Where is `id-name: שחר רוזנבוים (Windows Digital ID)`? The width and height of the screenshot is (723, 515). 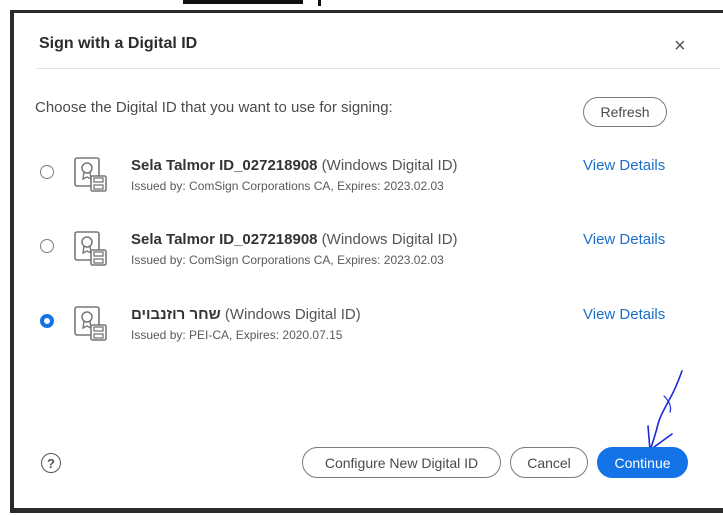
id-name: שחר רוזנבוים (Windows Digital ID) is located at coordinates (246, 314).